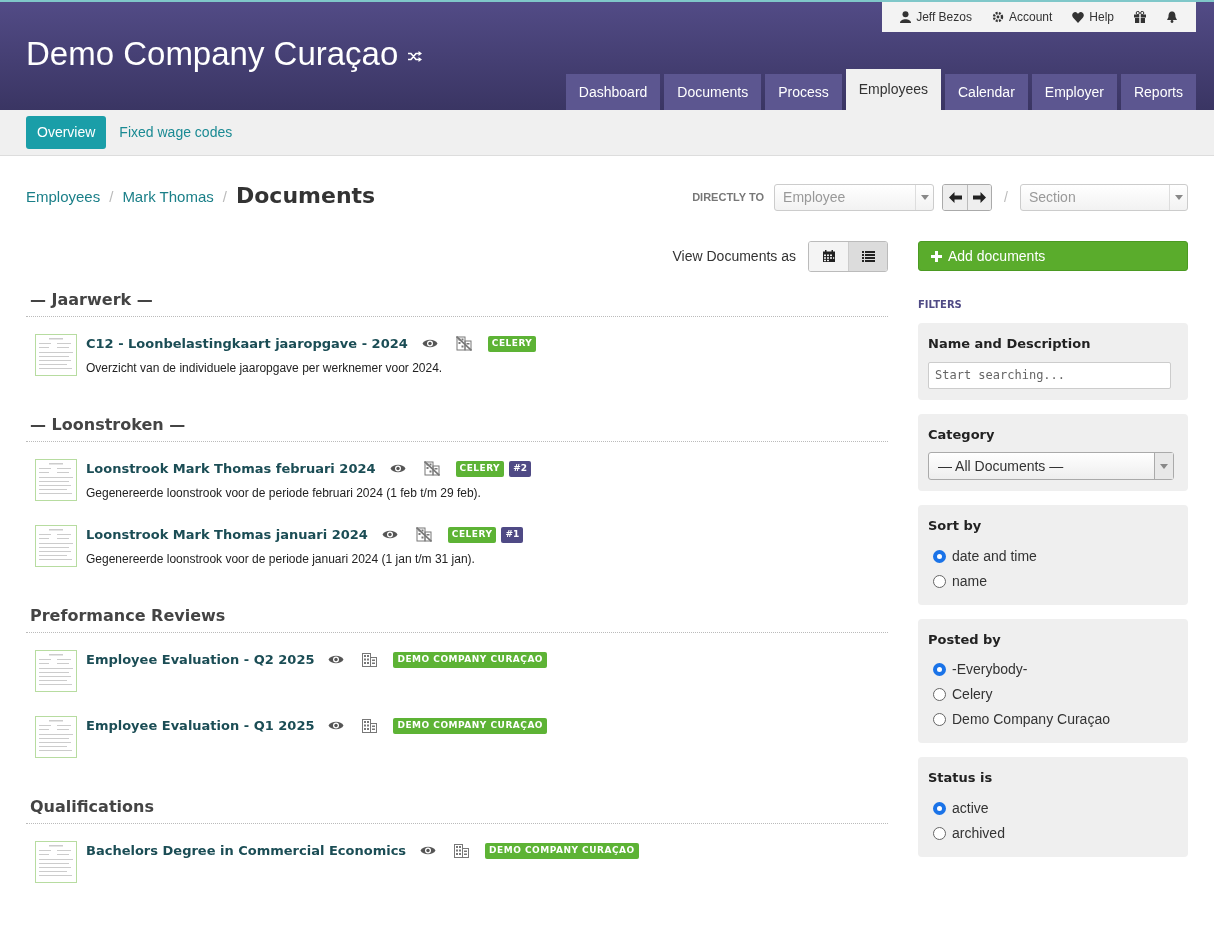  I want to click on filter-label: Status is, so click(961, 778).